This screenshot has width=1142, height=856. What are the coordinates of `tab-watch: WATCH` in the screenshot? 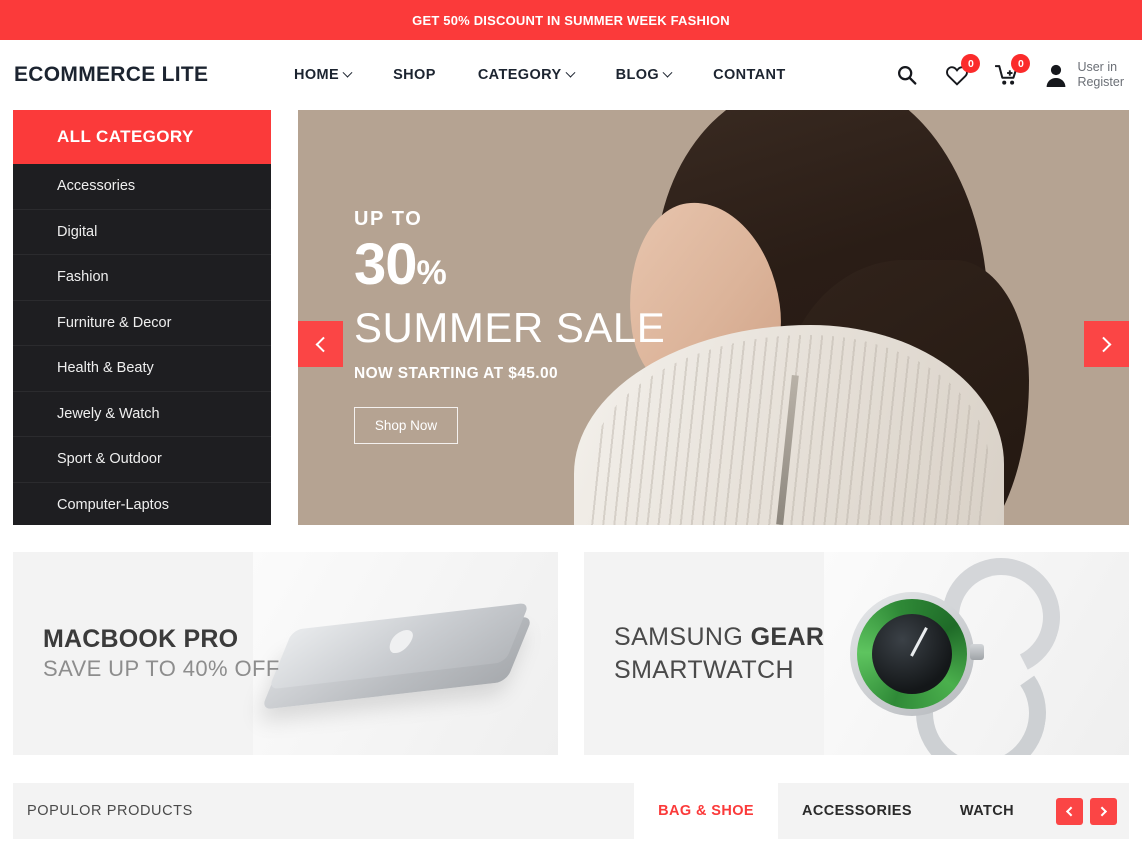 It's located at (987, 811).